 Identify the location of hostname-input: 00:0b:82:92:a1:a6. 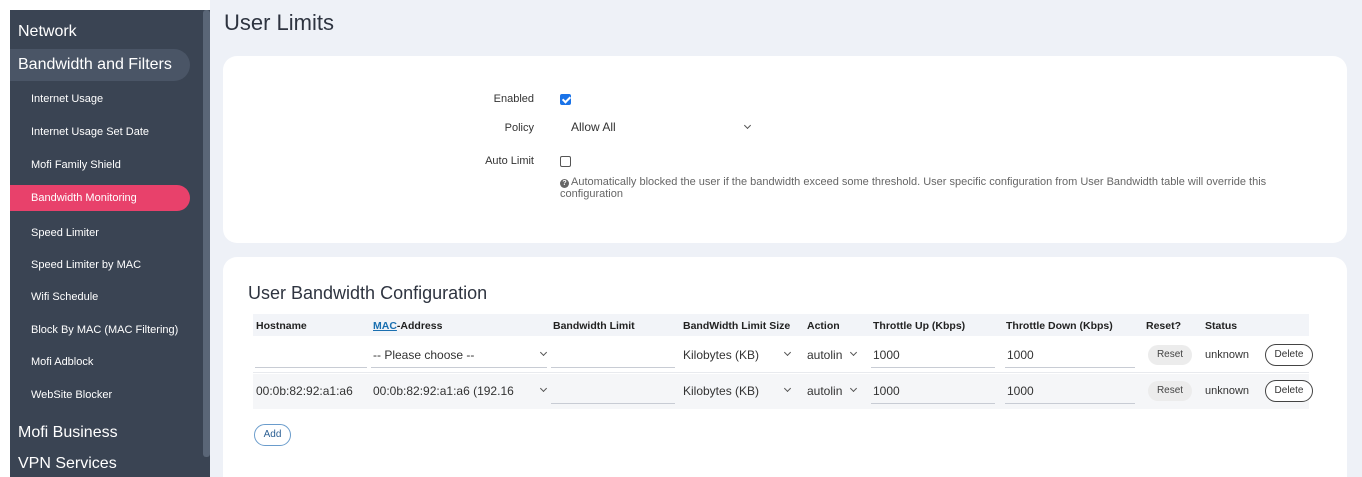
(311, 391).